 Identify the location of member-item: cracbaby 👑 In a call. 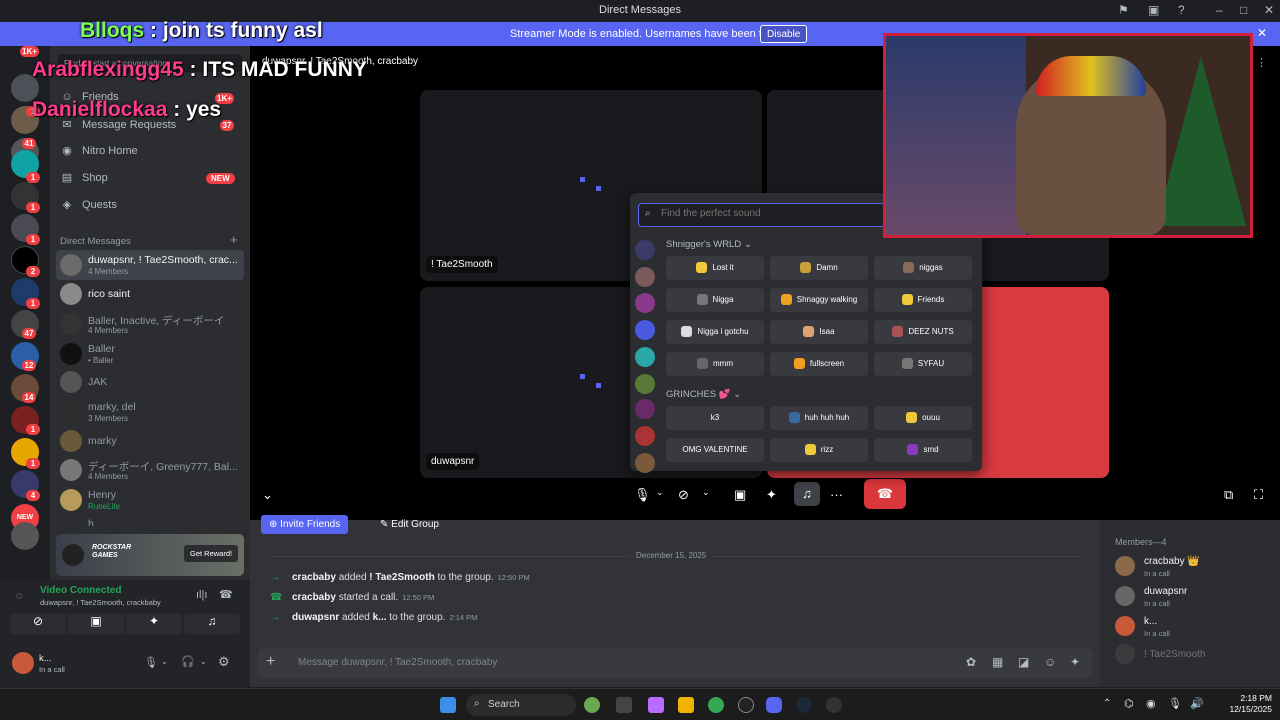
(1195, 567).